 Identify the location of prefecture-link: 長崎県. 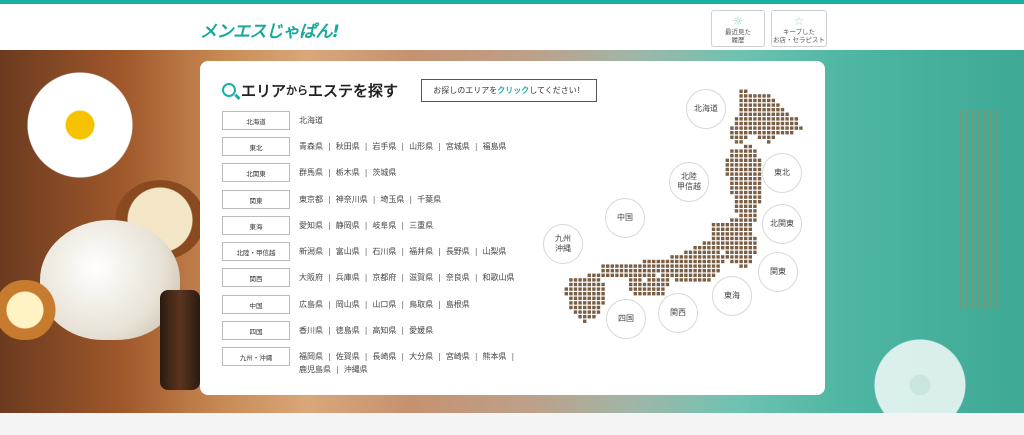
(384, 356).